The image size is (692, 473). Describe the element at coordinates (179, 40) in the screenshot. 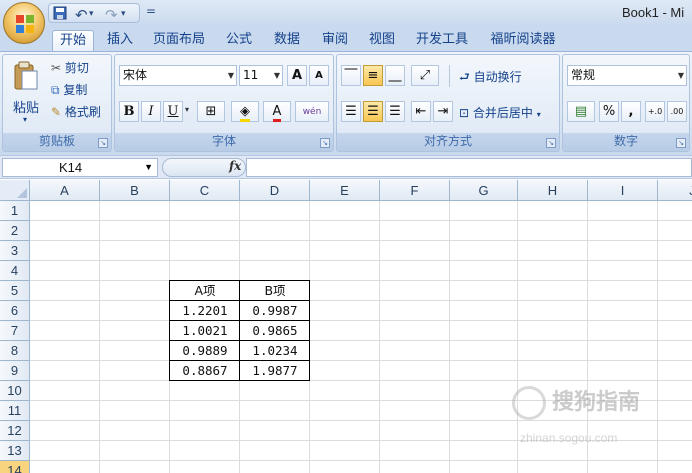

I see `tab-page-layout: 页面布局` at that location.